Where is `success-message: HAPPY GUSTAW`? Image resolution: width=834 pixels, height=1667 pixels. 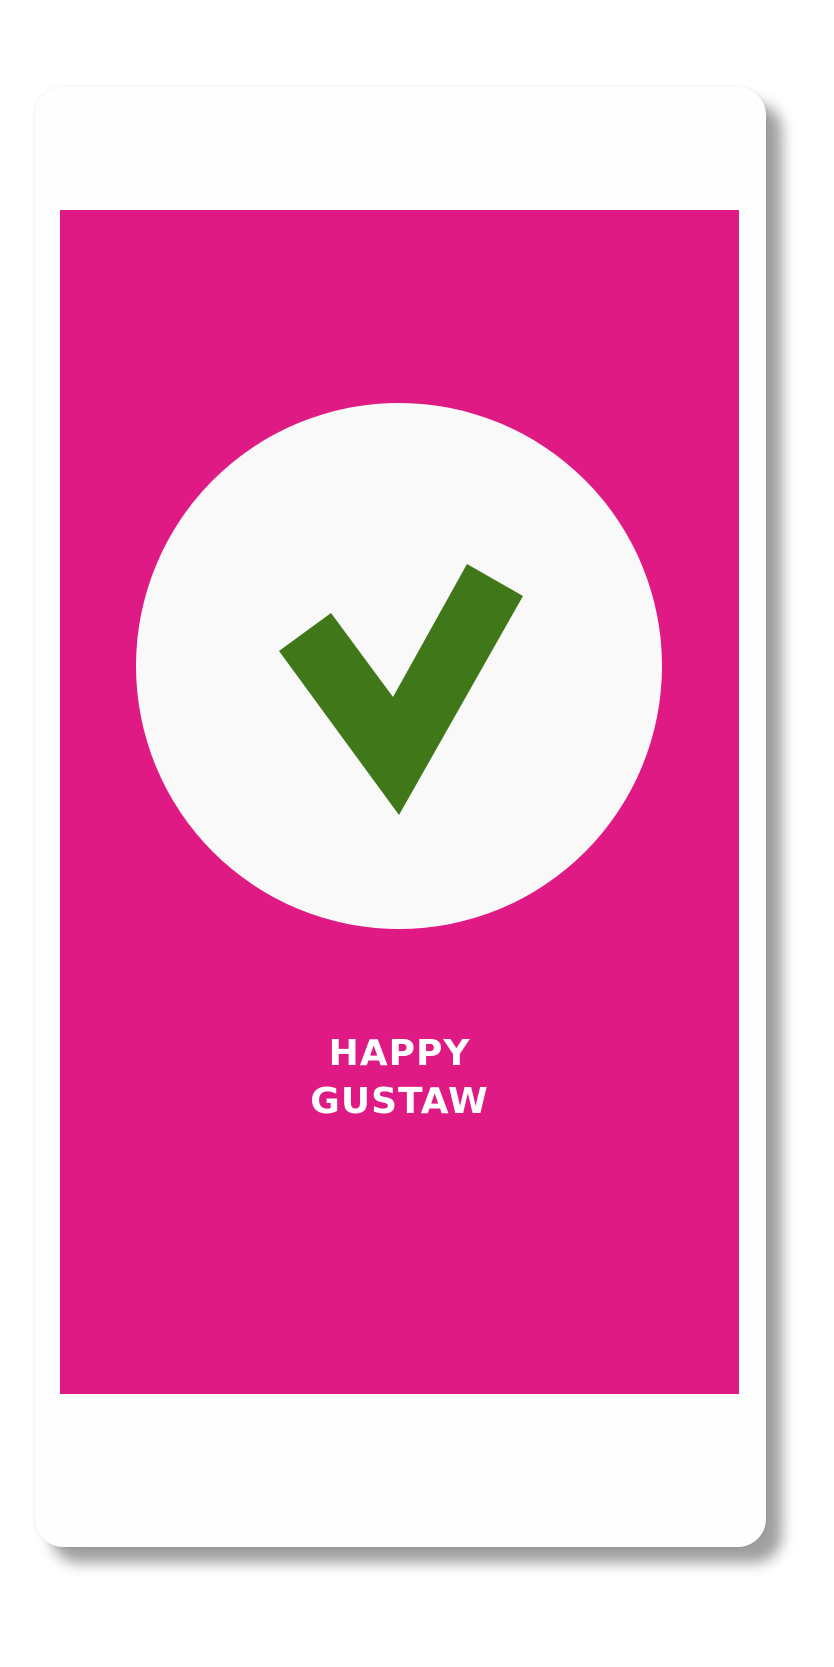
success-message: HAPPY GUSTAW is located at coordinates (399, 1078).